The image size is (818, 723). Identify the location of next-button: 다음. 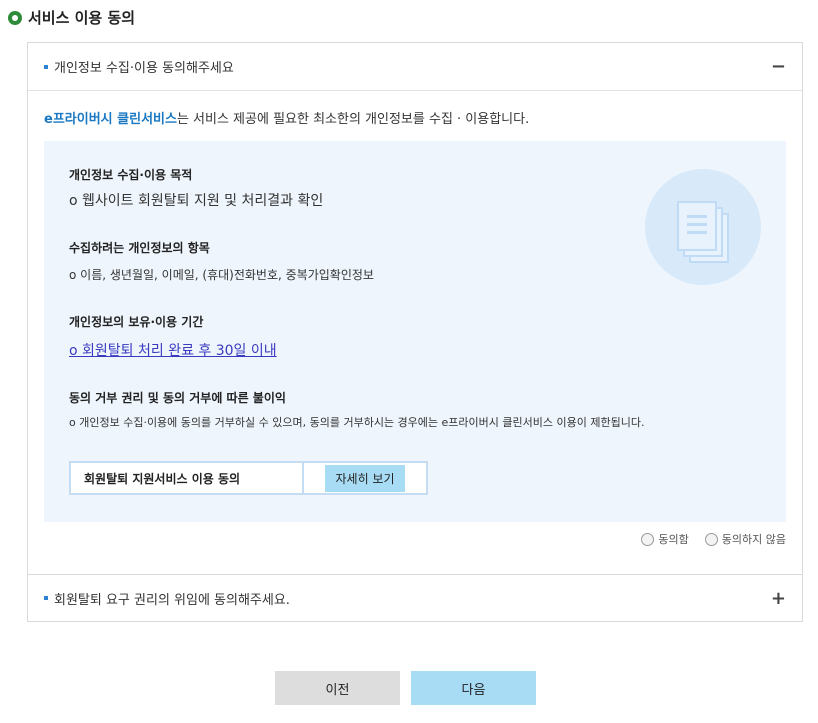
(473, 688).